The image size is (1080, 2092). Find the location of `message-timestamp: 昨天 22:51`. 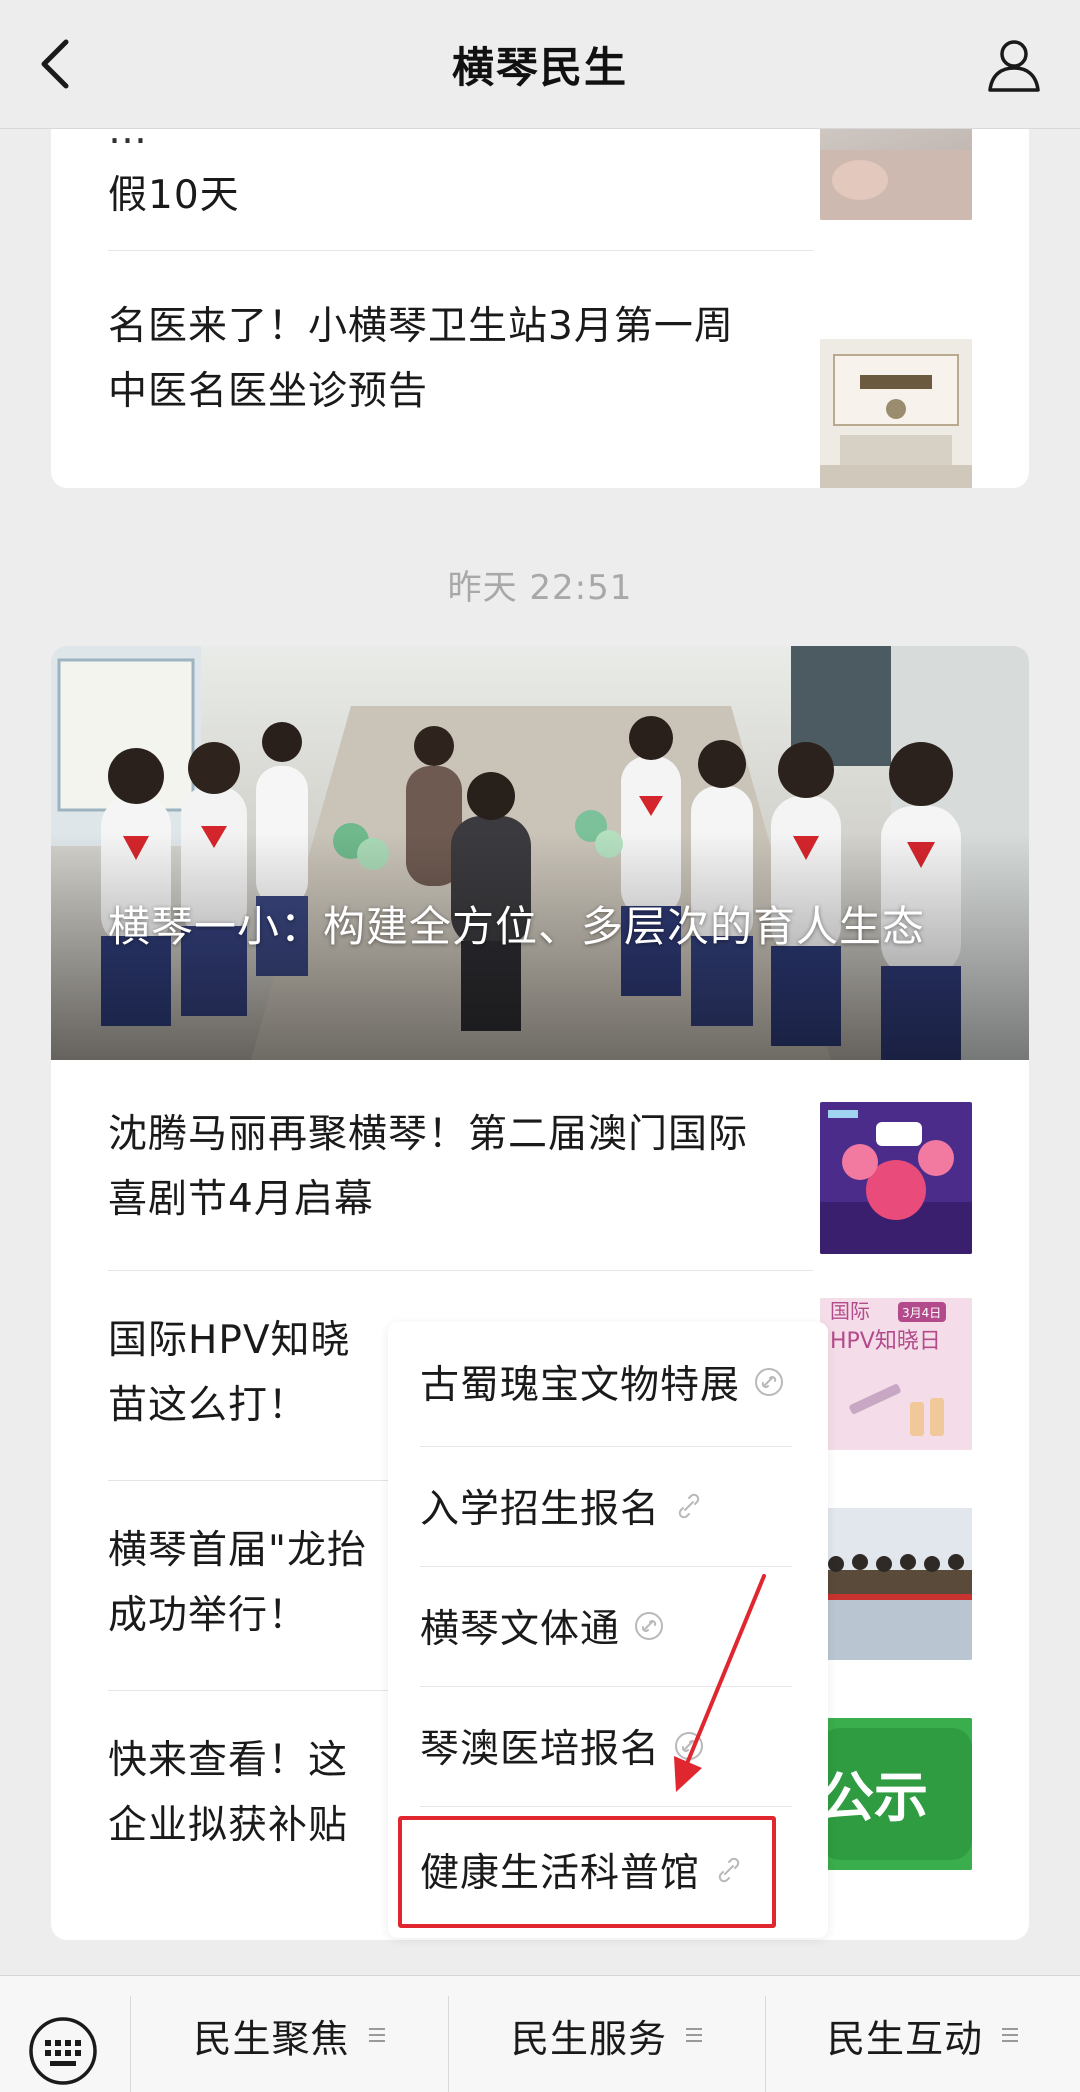

message-timestamp: 昨天 22:51 is located at coordinates (540, 588).